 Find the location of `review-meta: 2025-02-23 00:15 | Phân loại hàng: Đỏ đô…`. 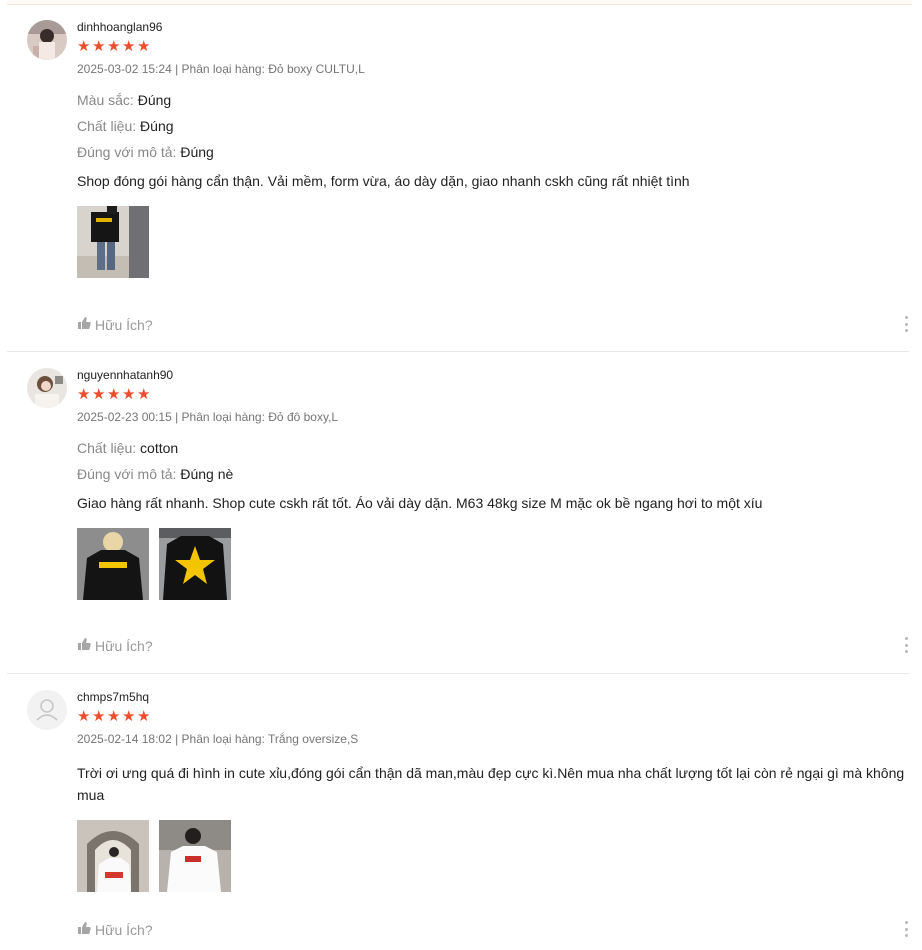

review-meta: 2025-02-23 00:15 | Phân loại hàng: Đỏ đô… is located at coordinates (208, 417).